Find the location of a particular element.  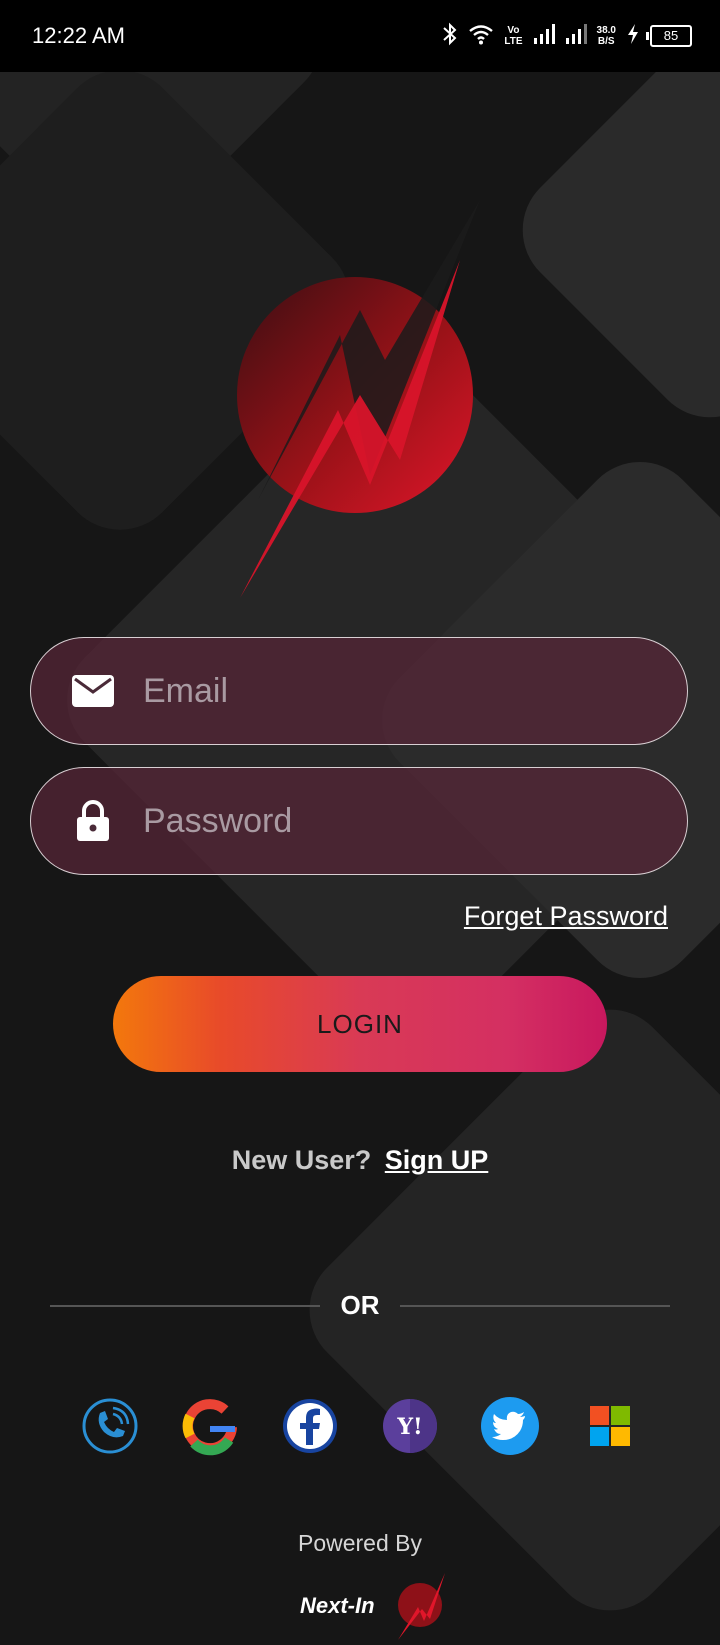

speed-unit: B/S is located at coordinates (606, 41).